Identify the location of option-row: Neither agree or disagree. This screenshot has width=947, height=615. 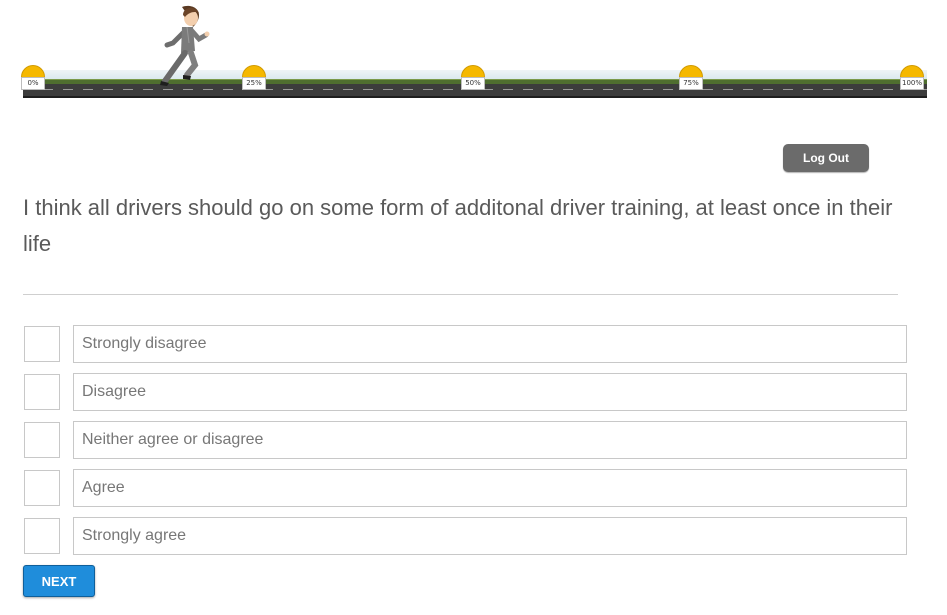
(465, 440).